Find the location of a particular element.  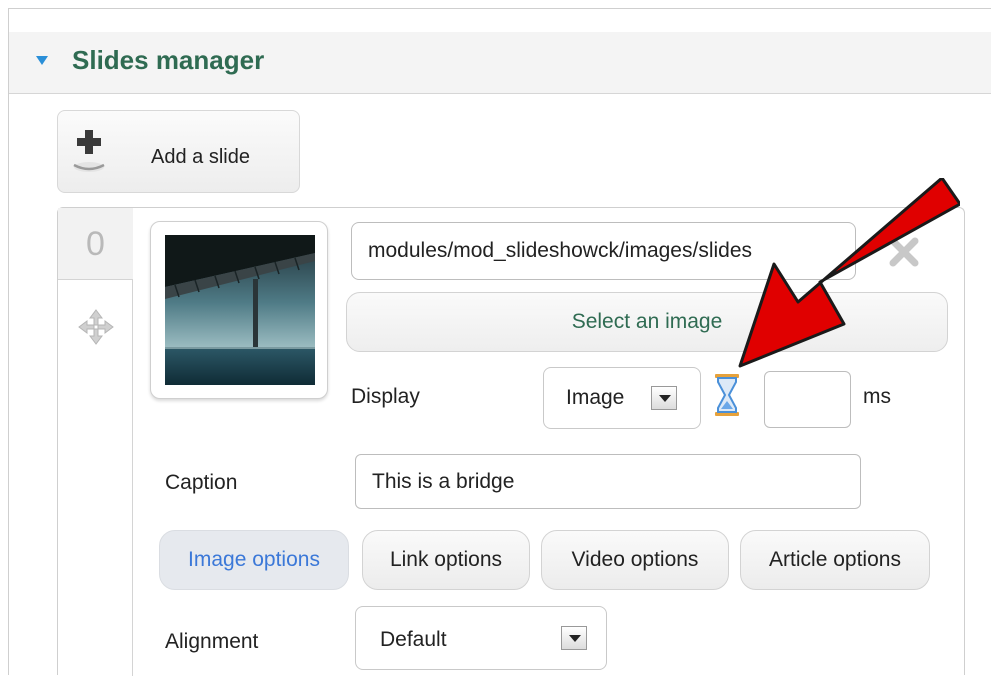

hourglass-icon is located at coordinates (727, 395).